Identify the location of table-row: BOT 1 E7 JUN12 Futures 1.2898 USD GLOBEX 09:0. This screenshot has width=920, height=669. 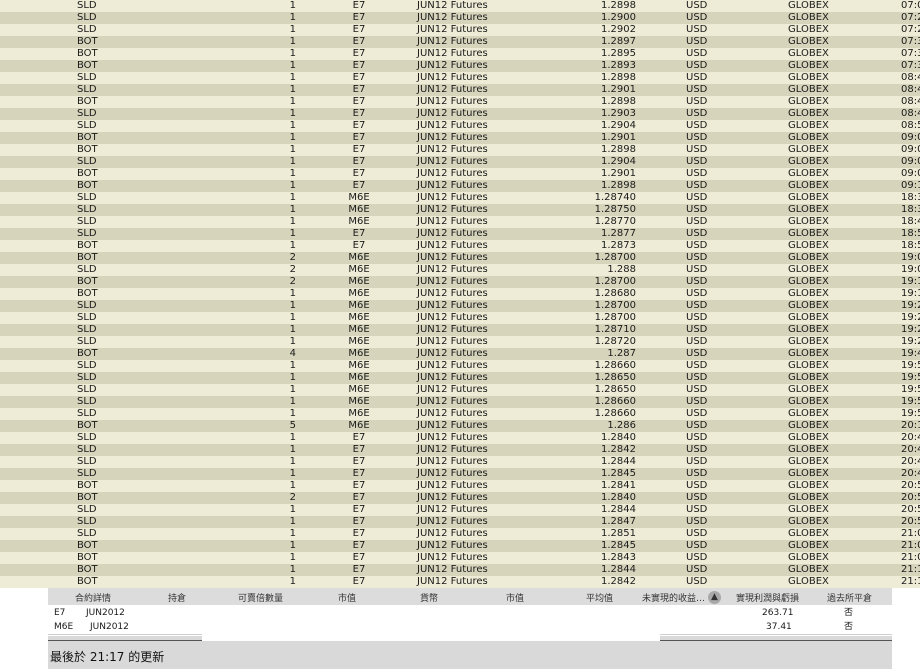
(460, 150).